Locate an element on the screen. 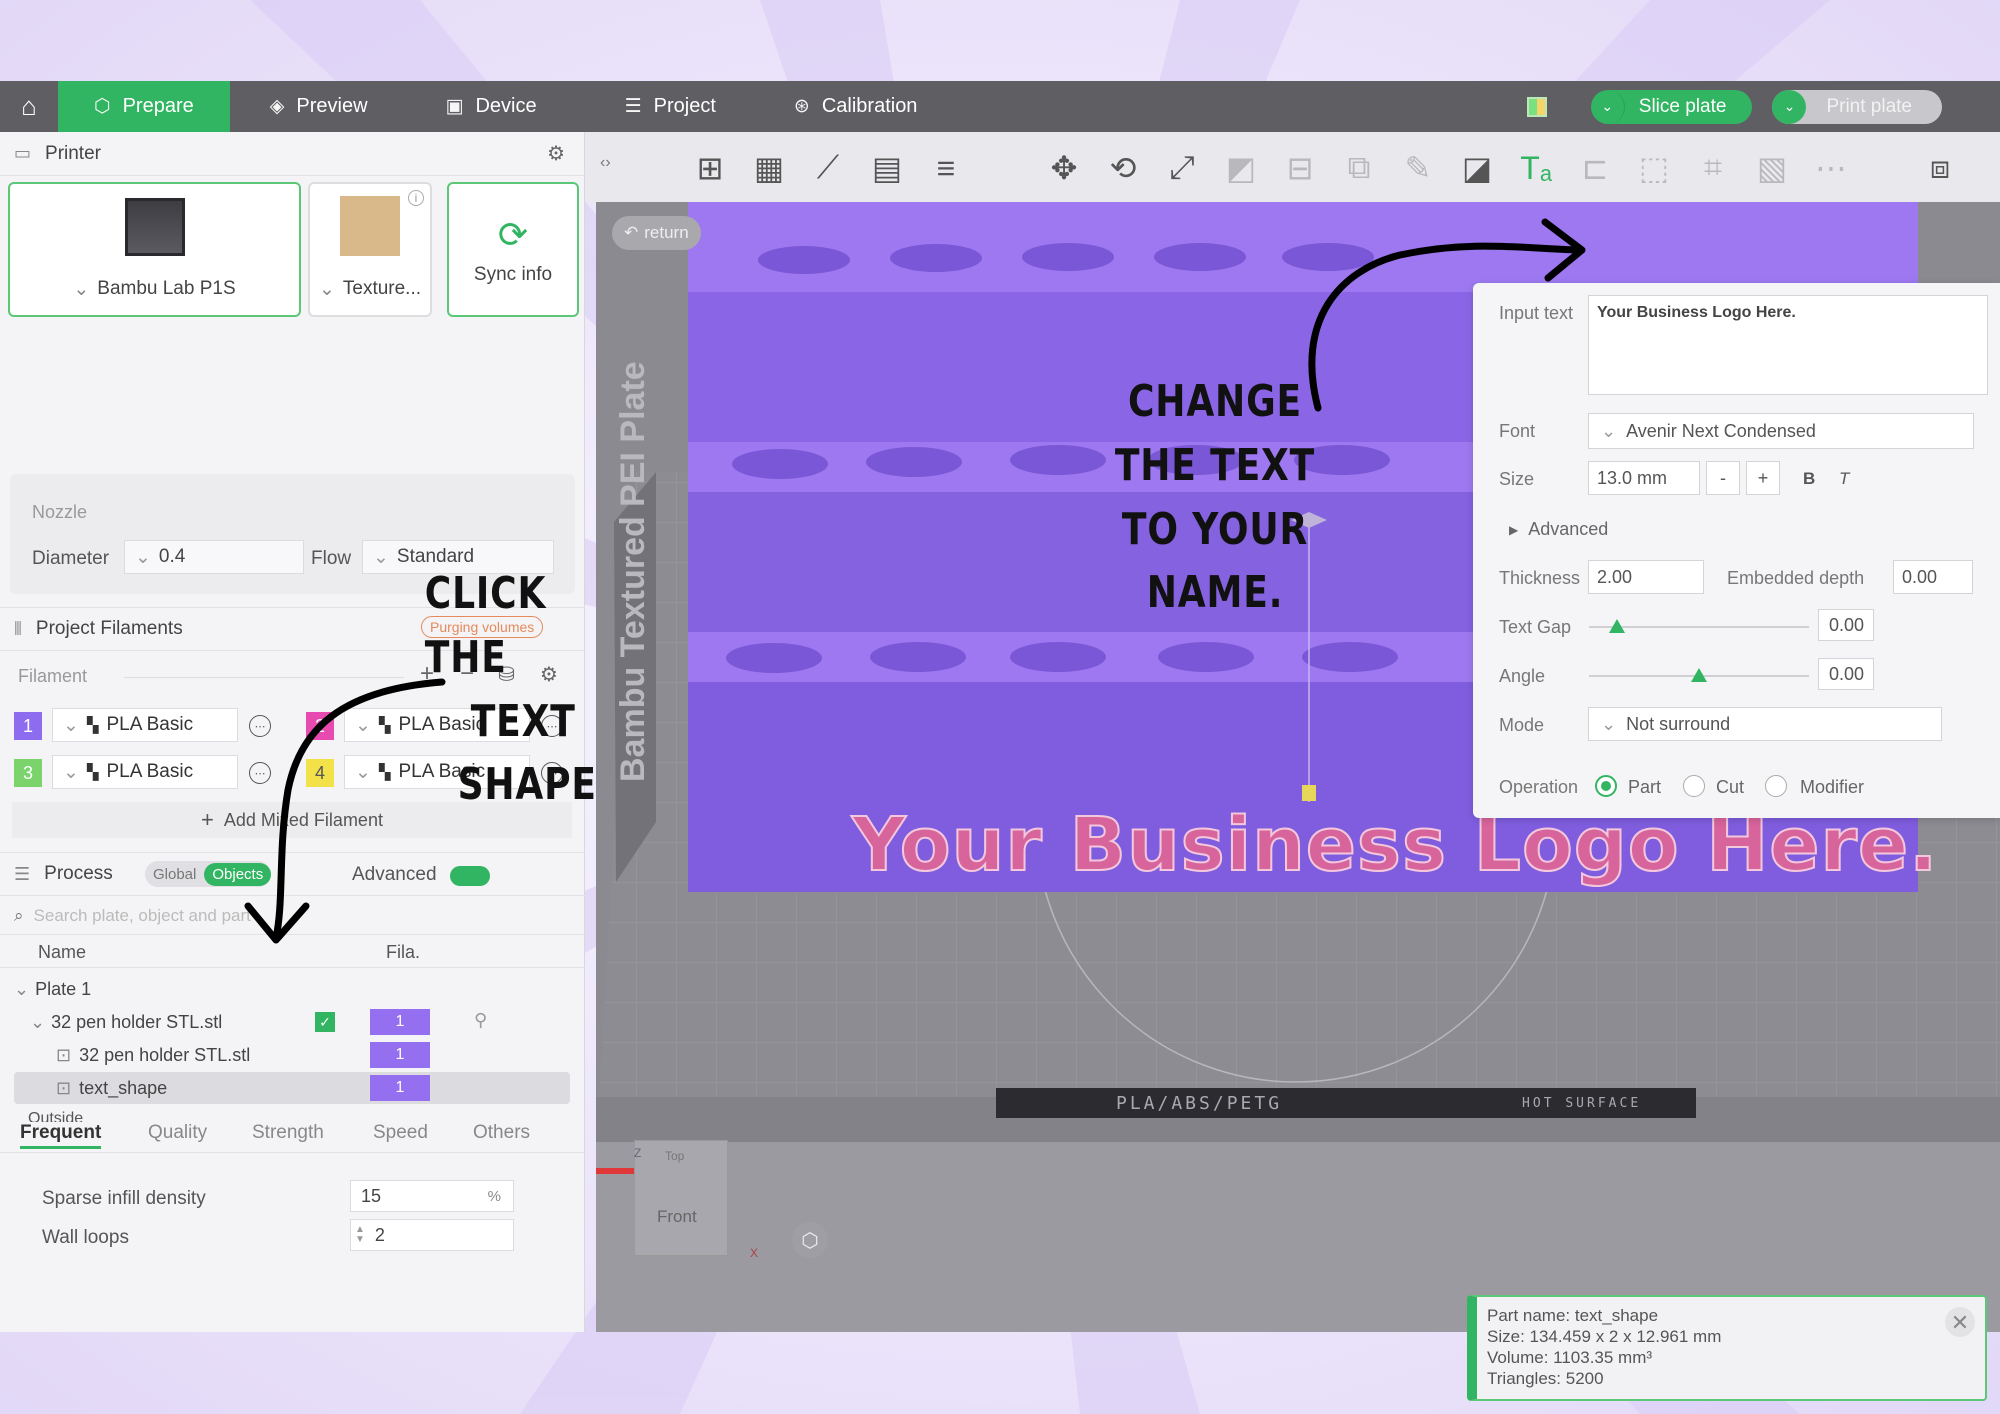 Image resolution: width=2000 pixels, height=1414 pixels. operation-cut-radio is located at coordinates (1694, 786).